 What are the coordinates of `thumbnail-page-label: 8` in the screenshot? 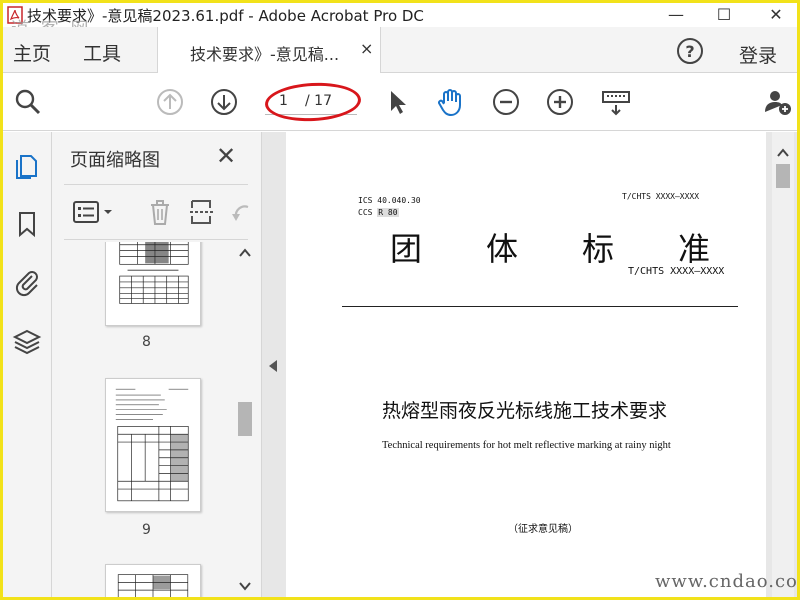 It's located at (146, 342).